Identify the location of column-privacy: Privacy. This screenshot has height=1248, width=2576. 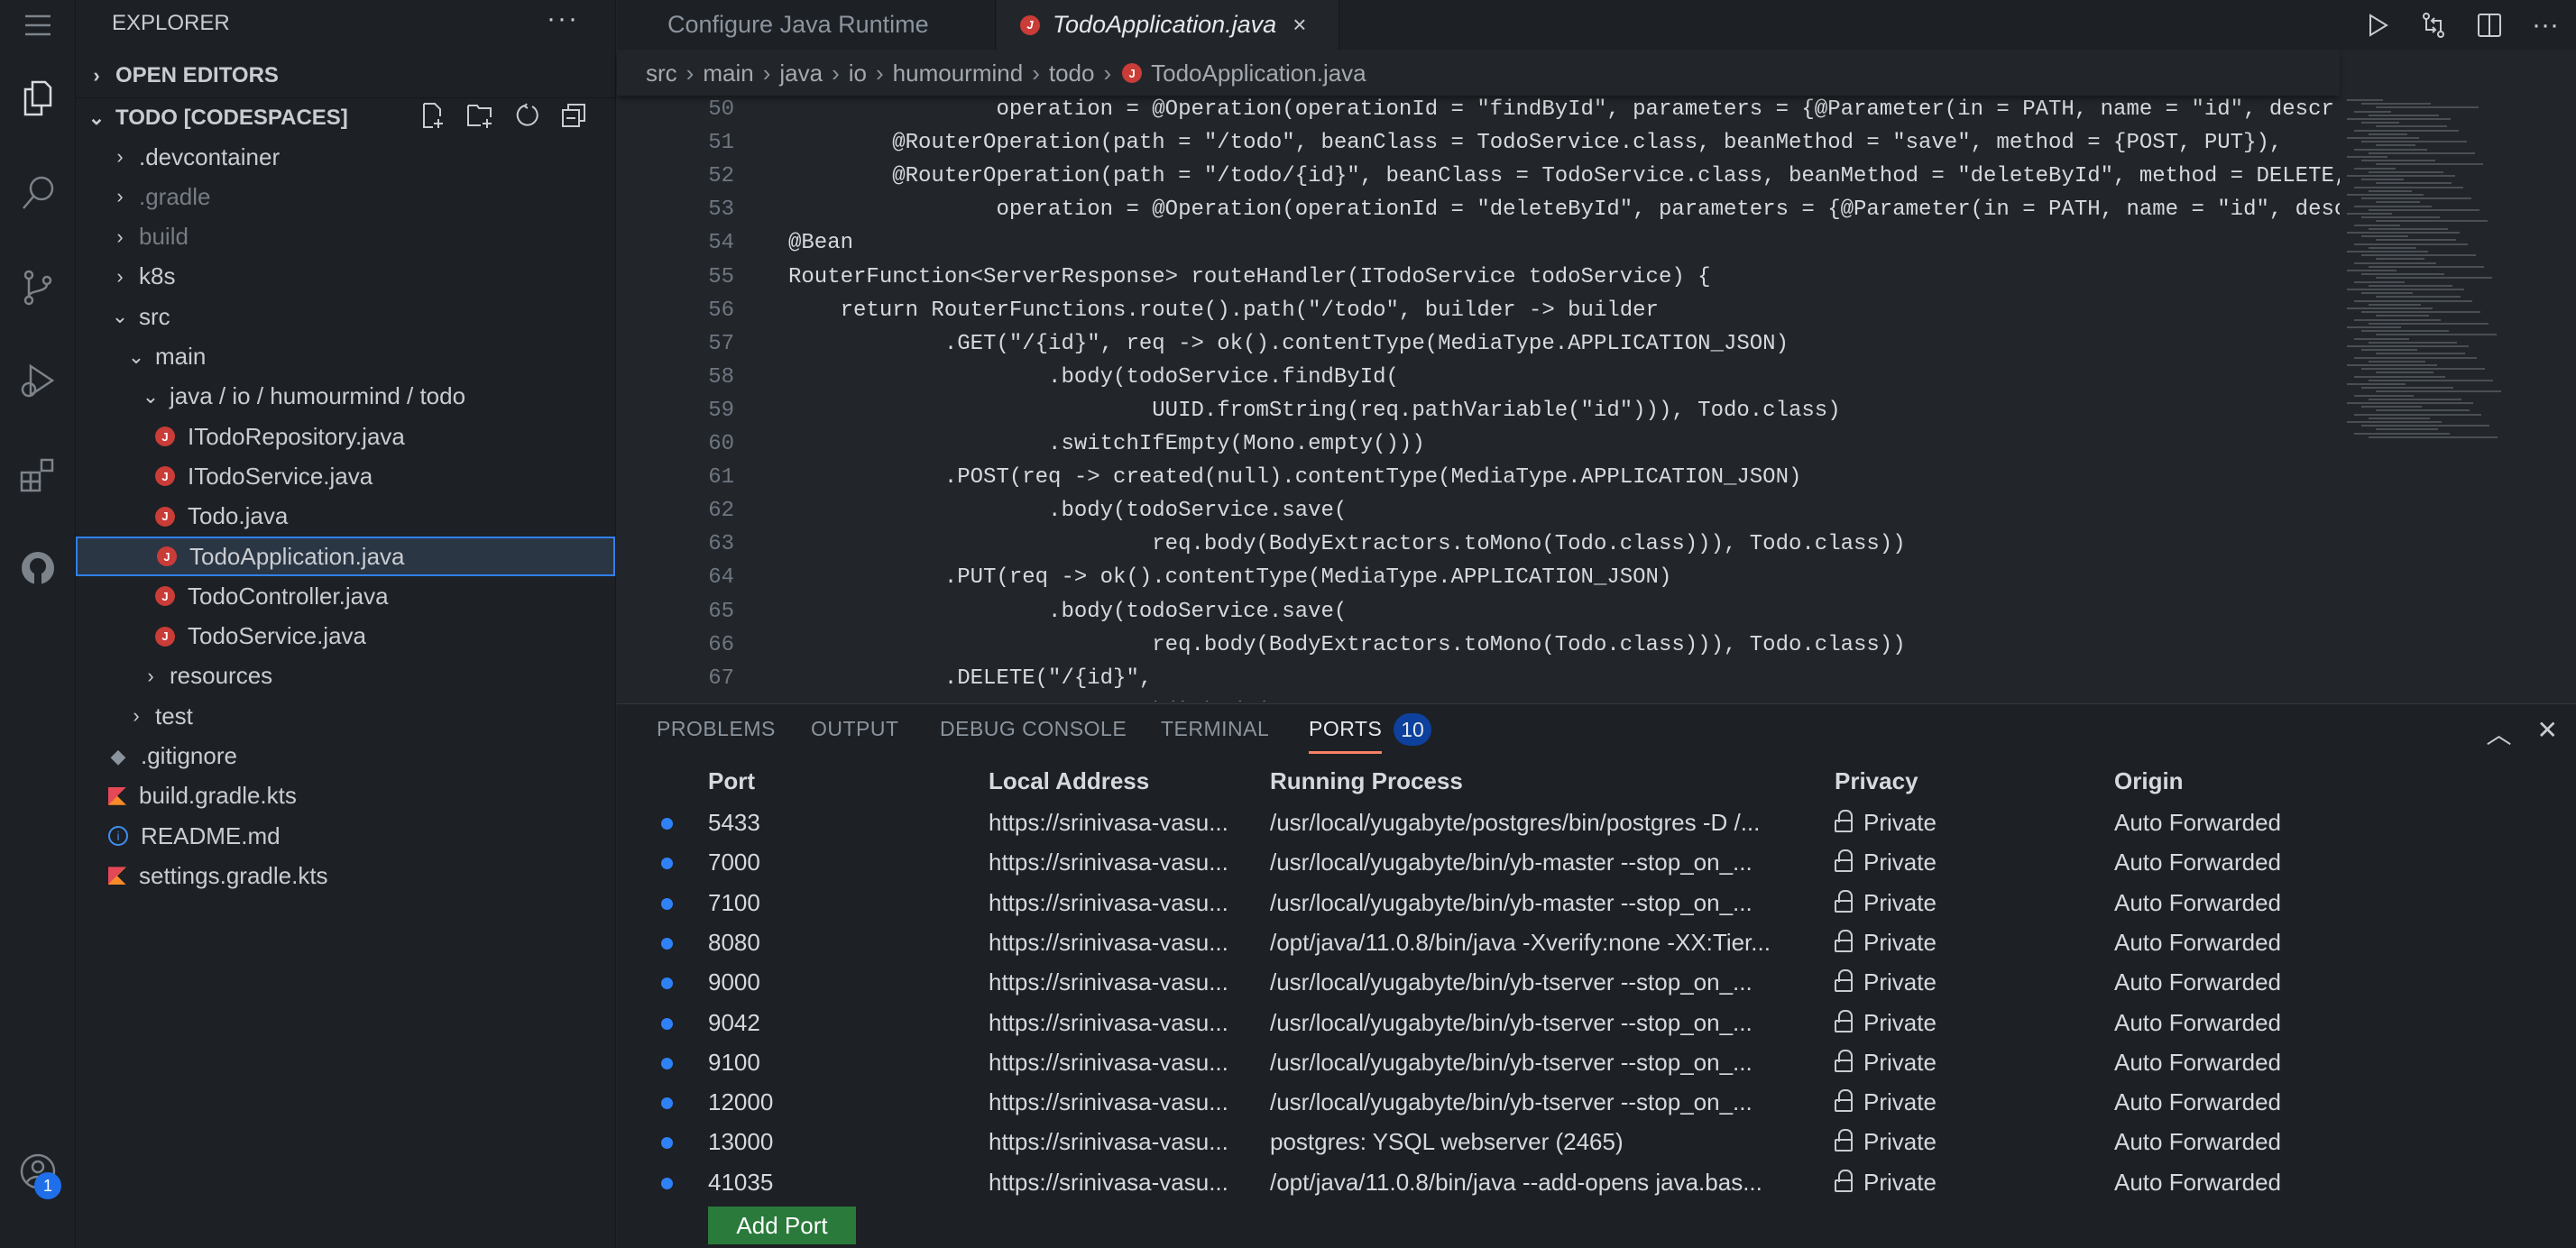
(1877, 781).